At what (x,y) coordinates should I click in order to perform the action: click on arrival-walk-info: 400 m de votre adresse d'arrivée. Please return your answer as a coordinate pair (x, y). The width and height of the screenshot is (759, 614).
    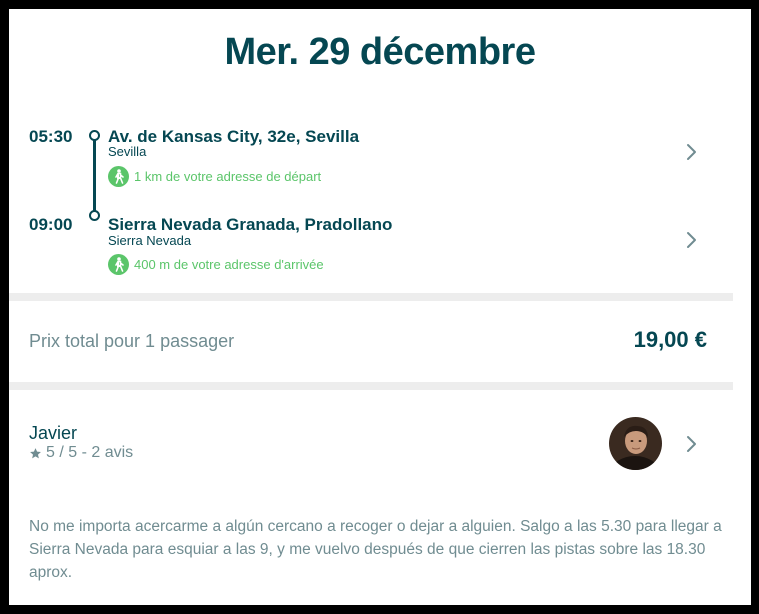
    Looking at the image, I should click on (216, 264).